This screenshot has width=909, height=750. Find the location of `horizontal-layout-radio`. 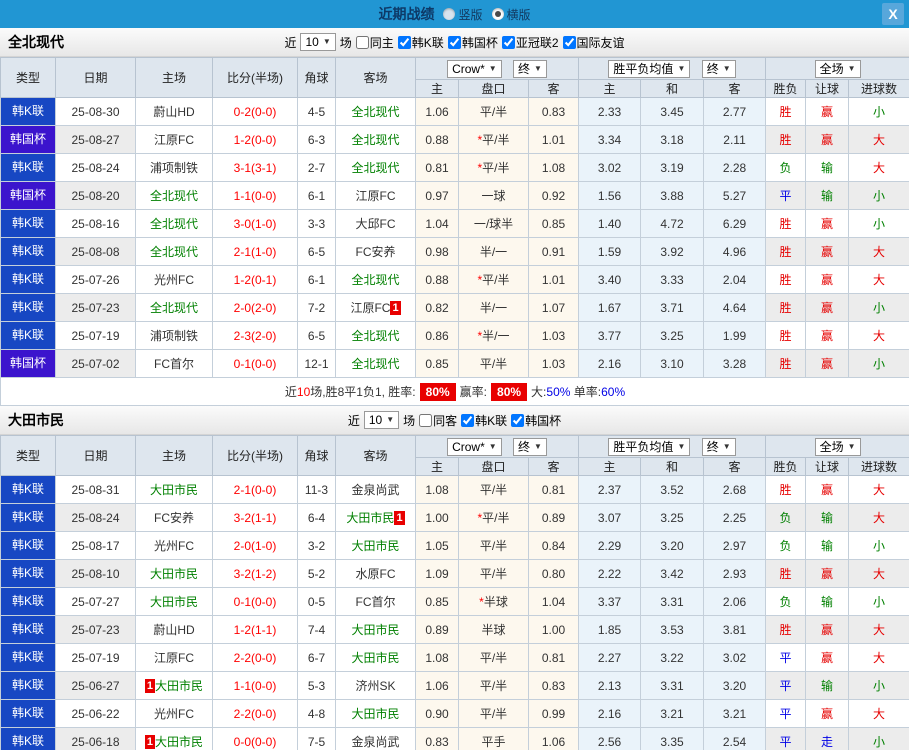

horizontal-layout-radio is located at coordinates (497, 14).